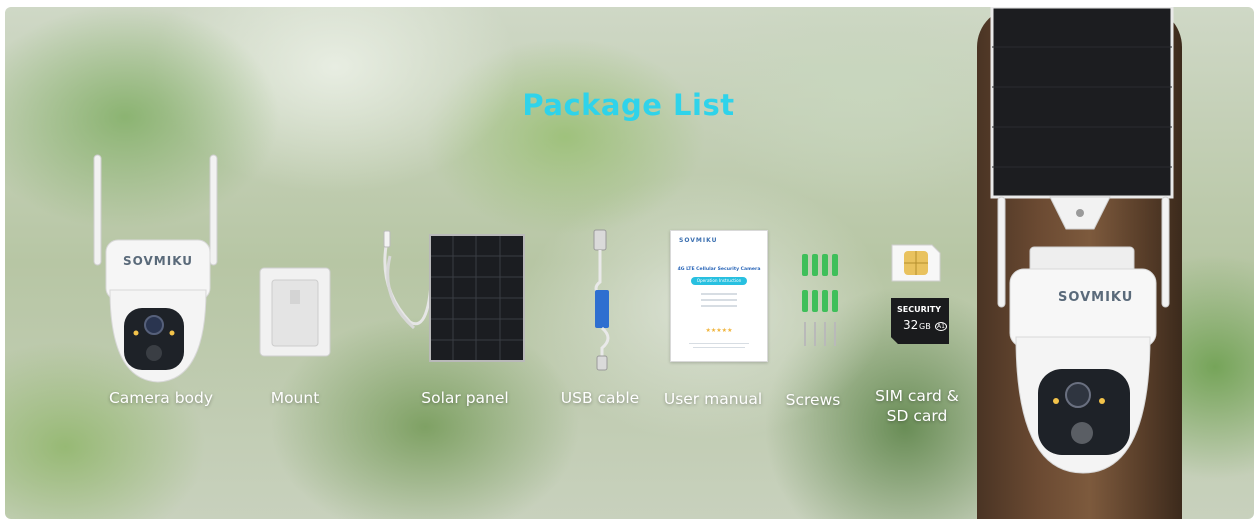 The image size is (1257, 522). Describe the element at coordinates (813, 400) in the screenshot. I see `item-label-screws: Screws` at that location.